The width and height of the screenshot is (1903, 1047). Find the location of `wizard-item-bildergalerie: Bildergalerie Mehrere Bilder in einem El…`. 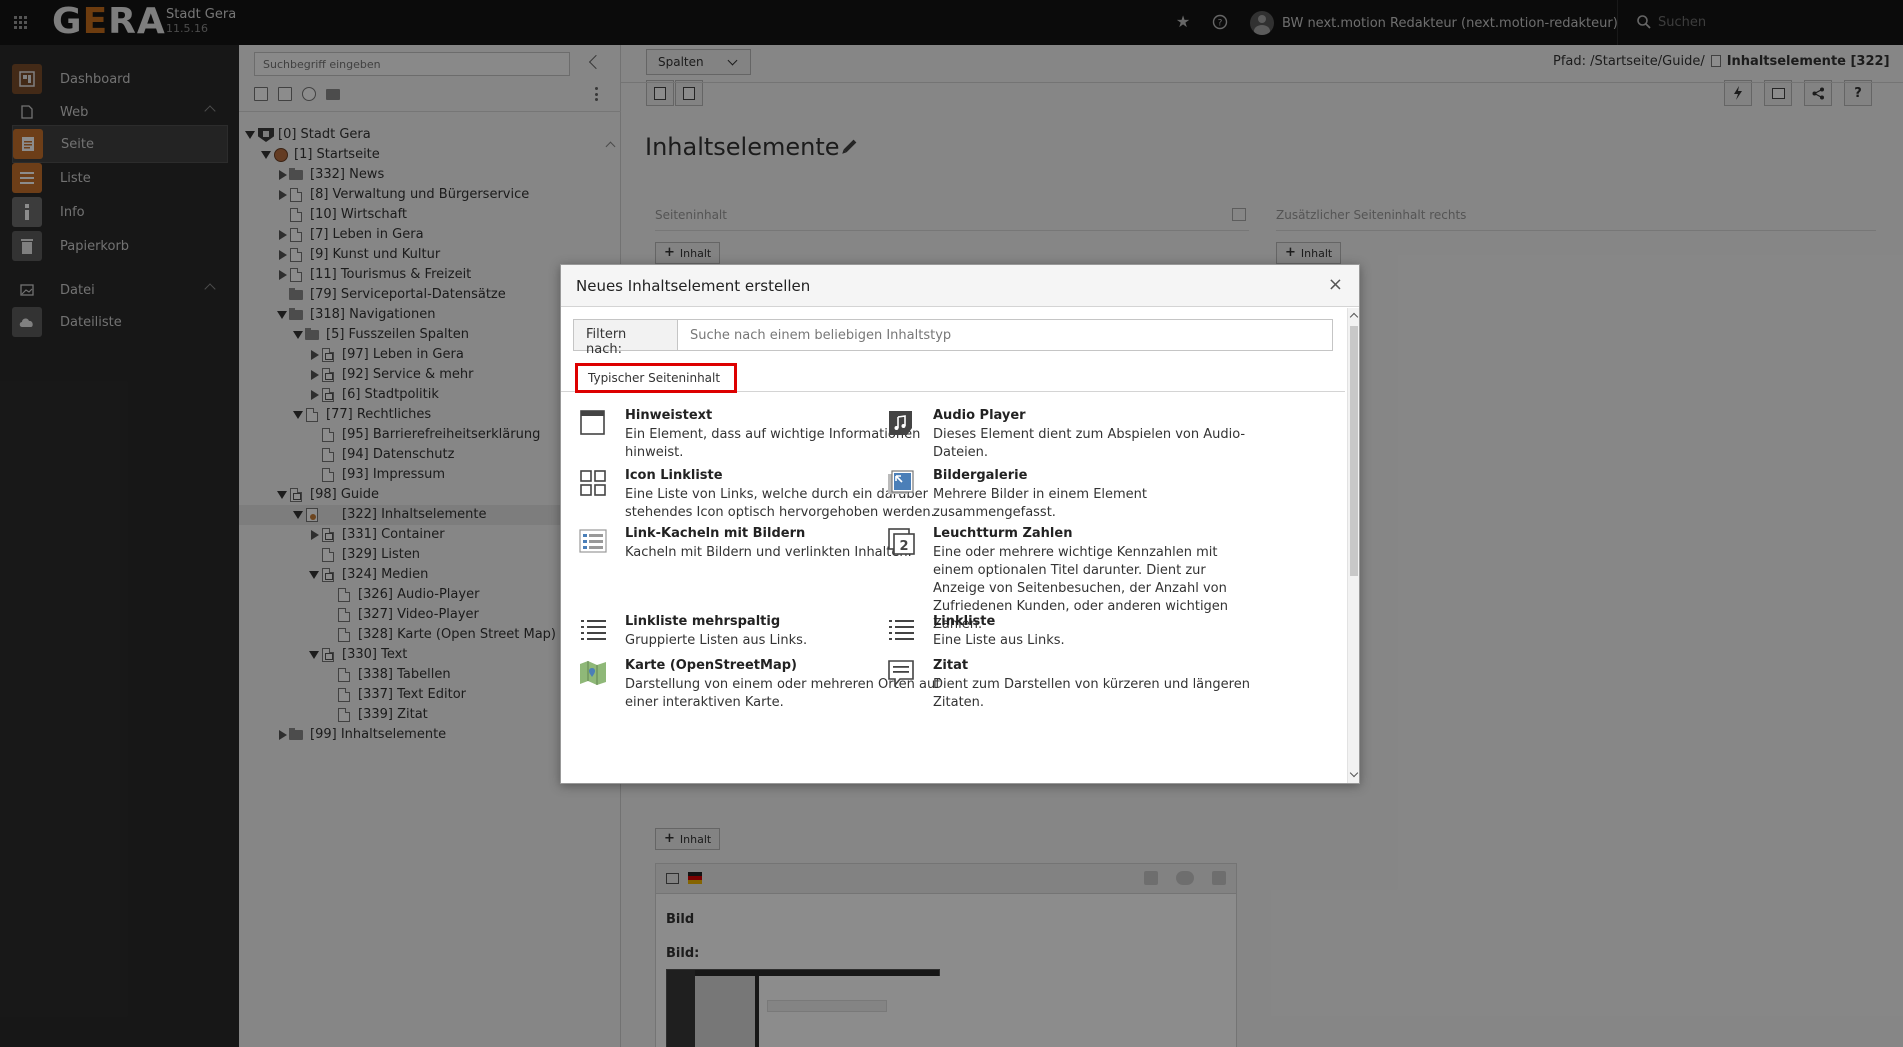

wizard-item-bildergalerie: Bildergalerie Mehrere Bilder in einem El… is located at coordinates (1076, 494).